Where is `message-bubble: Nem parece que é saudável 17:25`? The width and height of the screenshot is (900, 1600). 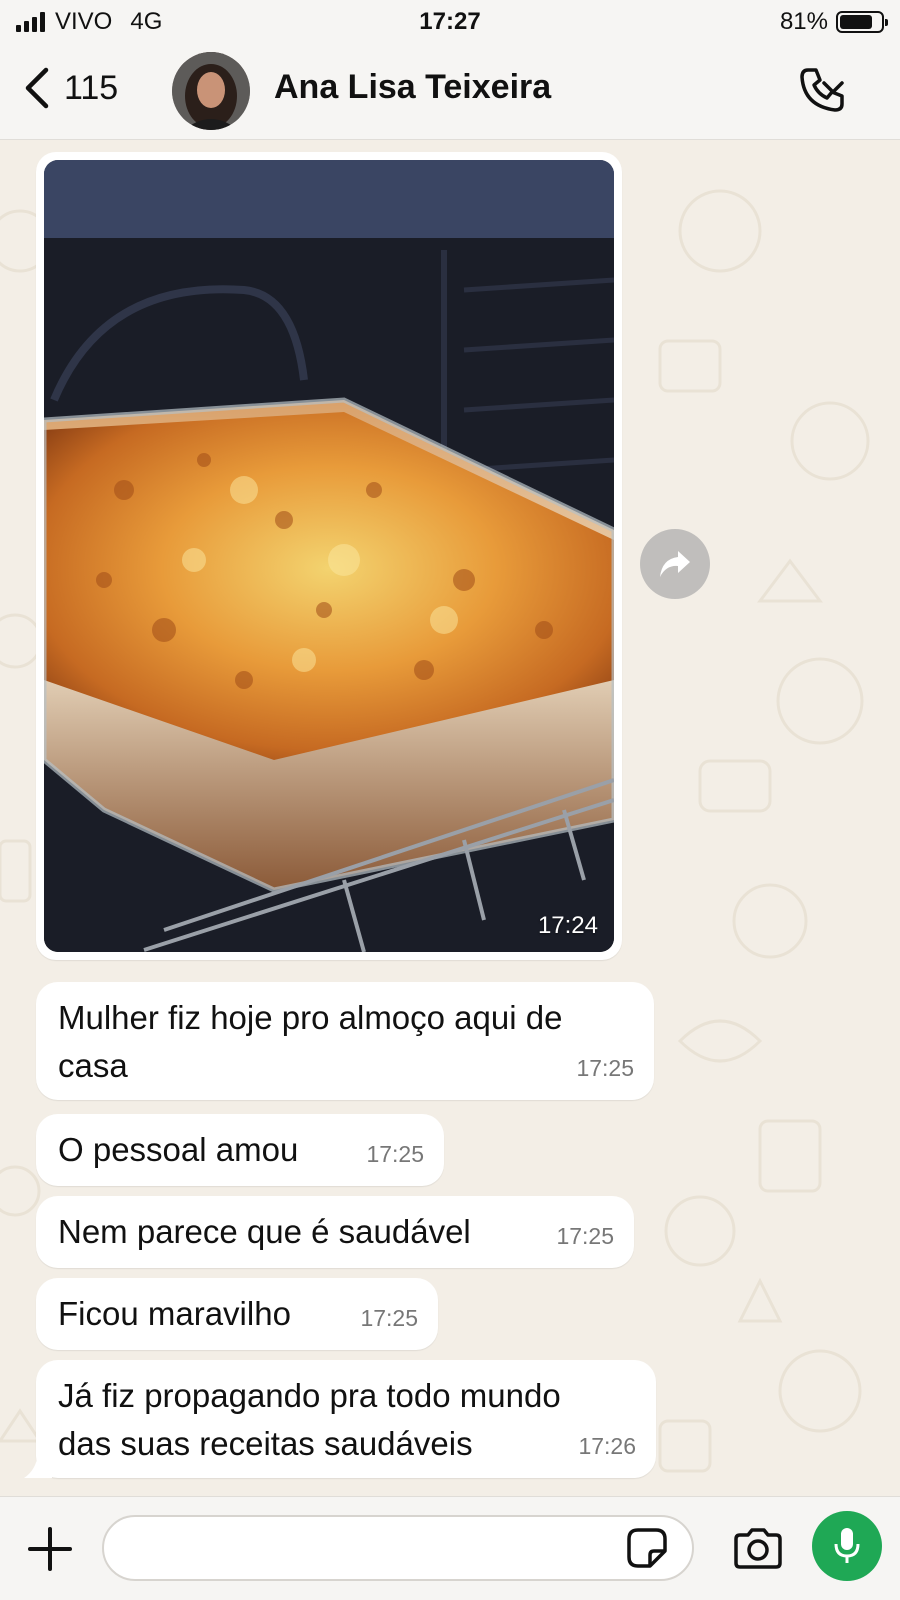 message-bubble: Nem parece que é saudável 17:25 is located at coordinates (335, 1232).